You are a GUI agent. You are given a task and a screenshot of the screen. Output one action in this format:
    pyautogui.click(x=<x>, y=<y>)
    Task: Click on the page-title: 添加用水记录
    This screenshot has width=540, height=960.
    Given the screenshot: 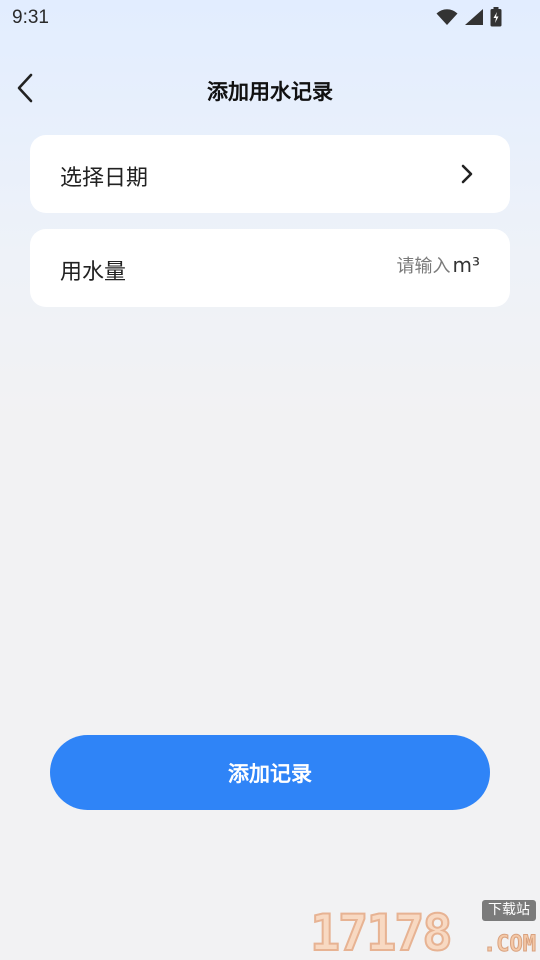 What is the action you would take?
    pyautogui.click(x=270, y=92)
    